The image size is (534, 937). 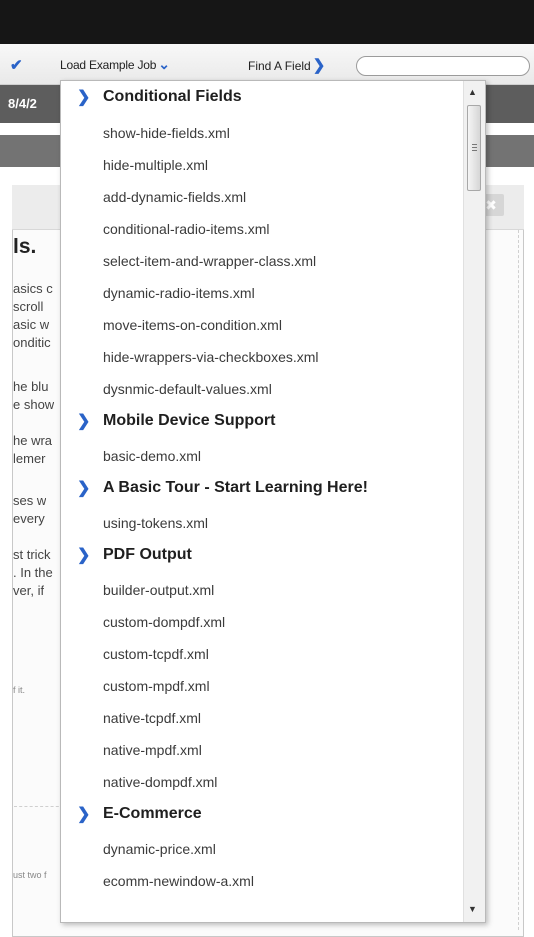 What do you see at coordinates (28, 306) in the screenshot?
I see `content-text: scroll` at bounding box center [28, 306].